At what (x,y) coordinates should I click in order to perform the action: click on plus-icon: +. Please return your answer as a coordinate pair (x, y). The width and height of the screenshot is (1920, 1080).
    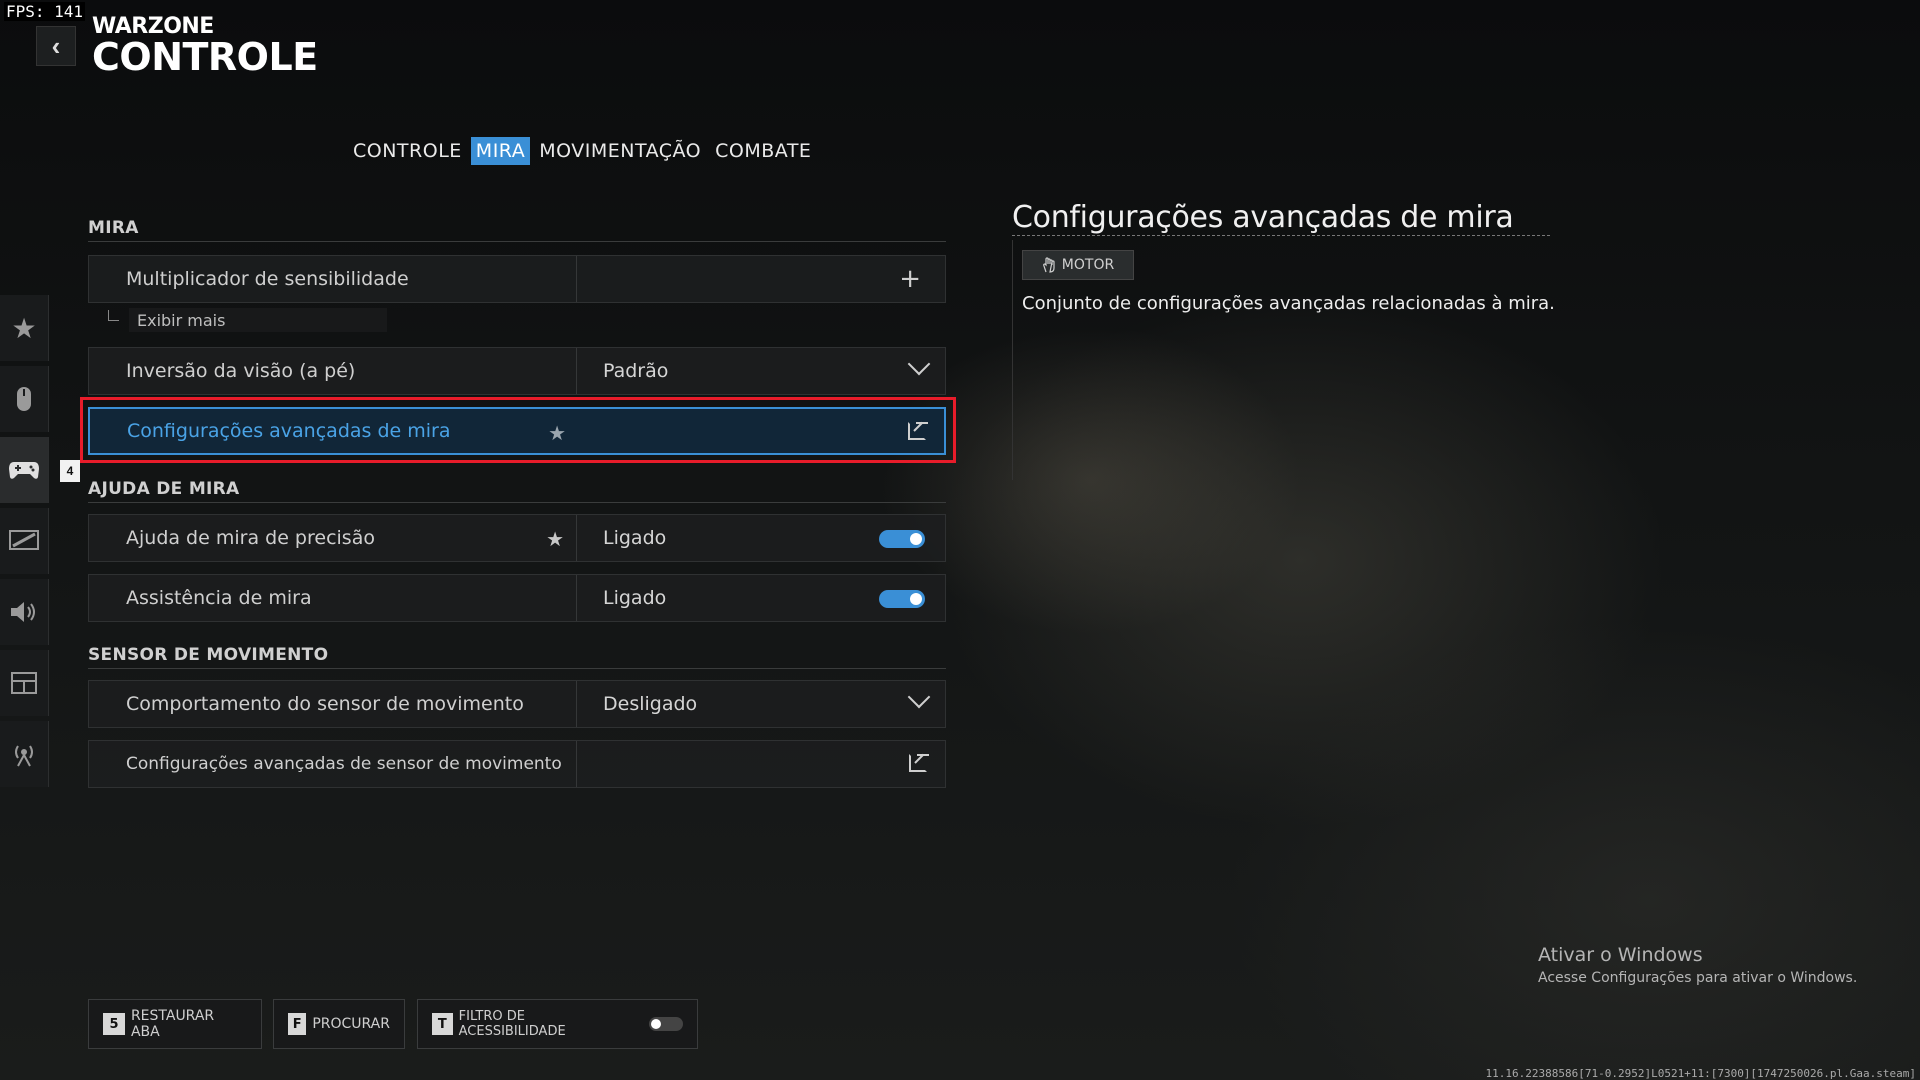
    Looking at the image, I should click on (910, 279).